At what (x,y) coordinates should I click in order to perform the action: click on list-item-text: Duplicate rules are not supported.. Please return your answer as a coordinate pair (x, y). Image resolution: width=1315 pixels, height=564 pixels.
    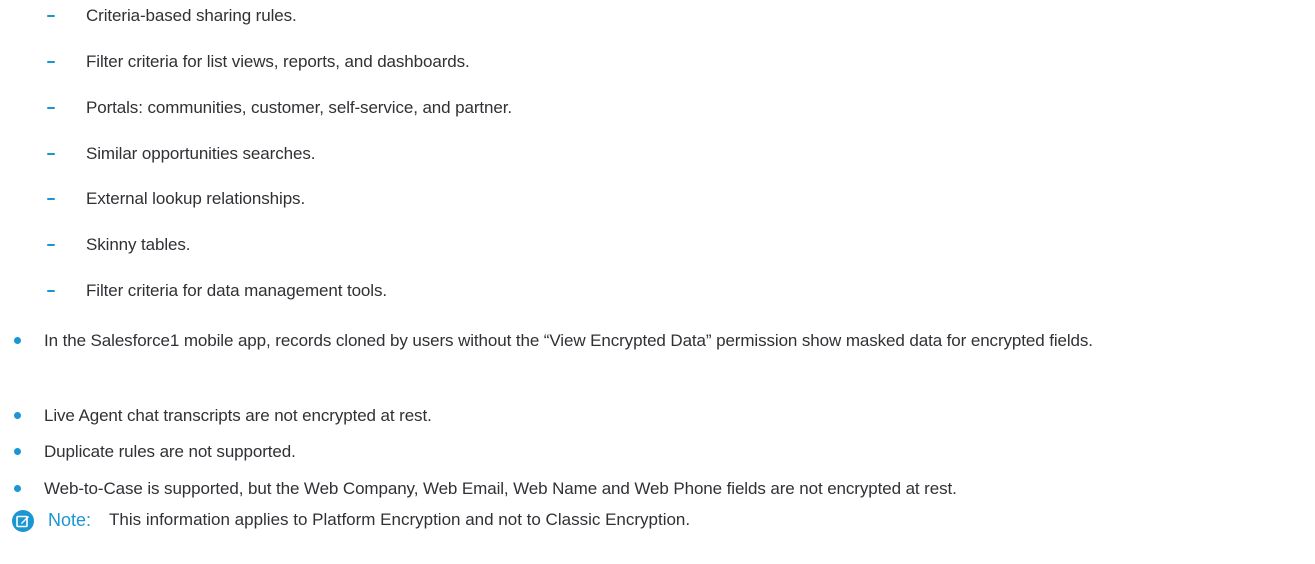
    Looking at the image, I should click on (170, 451).